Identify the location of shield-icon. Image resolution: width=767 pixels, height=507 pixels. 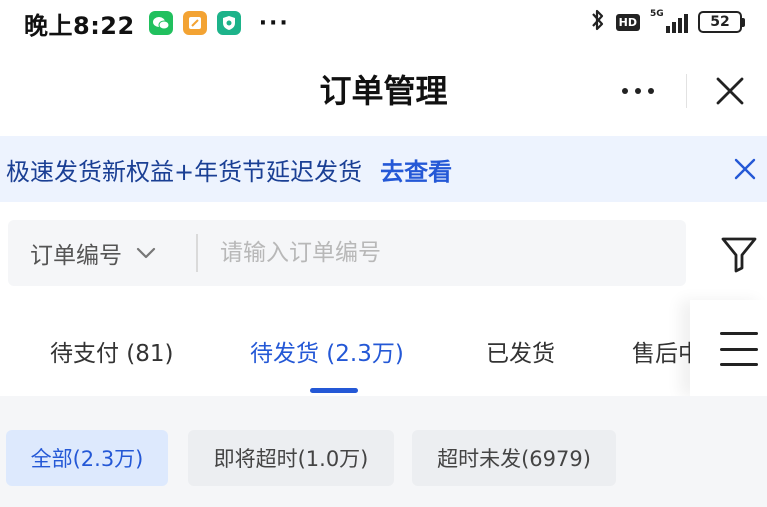
(228, 23).